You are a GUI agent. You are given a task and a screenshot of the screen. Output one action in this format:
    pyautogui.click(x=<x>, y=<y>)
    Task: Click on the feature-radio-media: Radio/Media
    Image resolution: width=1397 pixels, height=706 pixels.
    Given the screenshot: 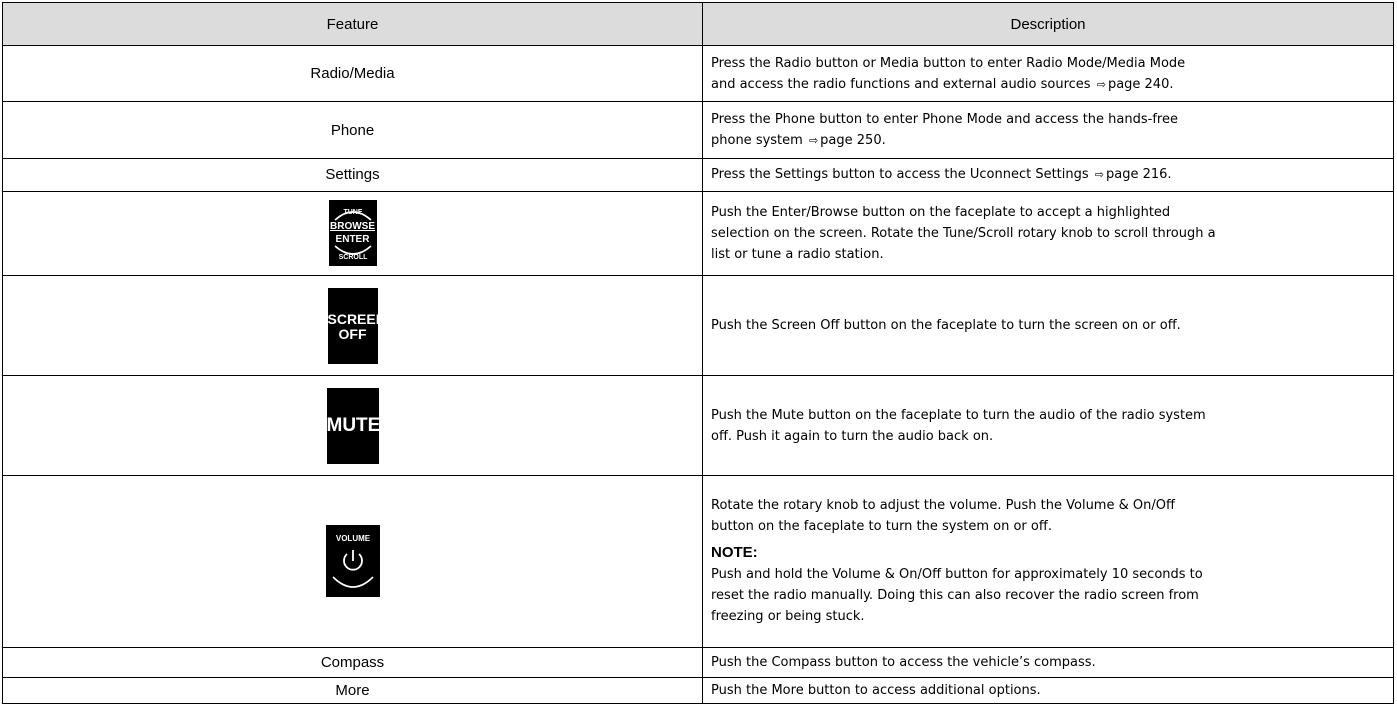 What is the action you would take?
    pyautogui.click(x=352, y=73)
    